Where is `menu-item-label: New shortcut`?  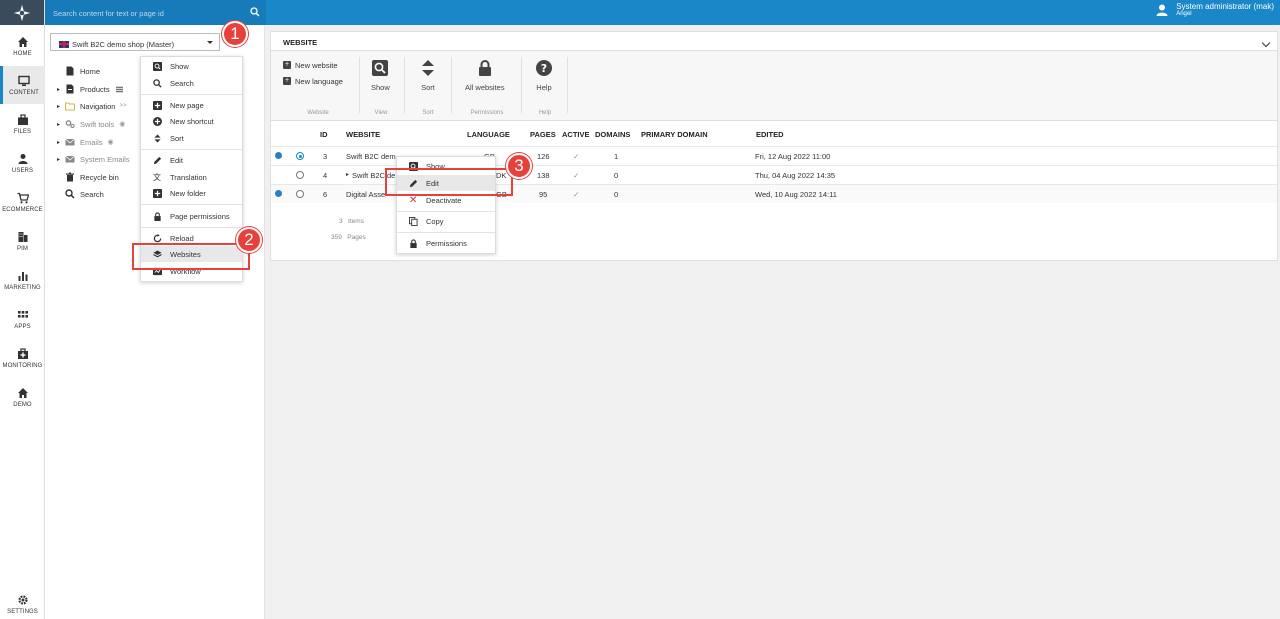
menu-item-label: New shortcut is located at coordinates (192, 121).